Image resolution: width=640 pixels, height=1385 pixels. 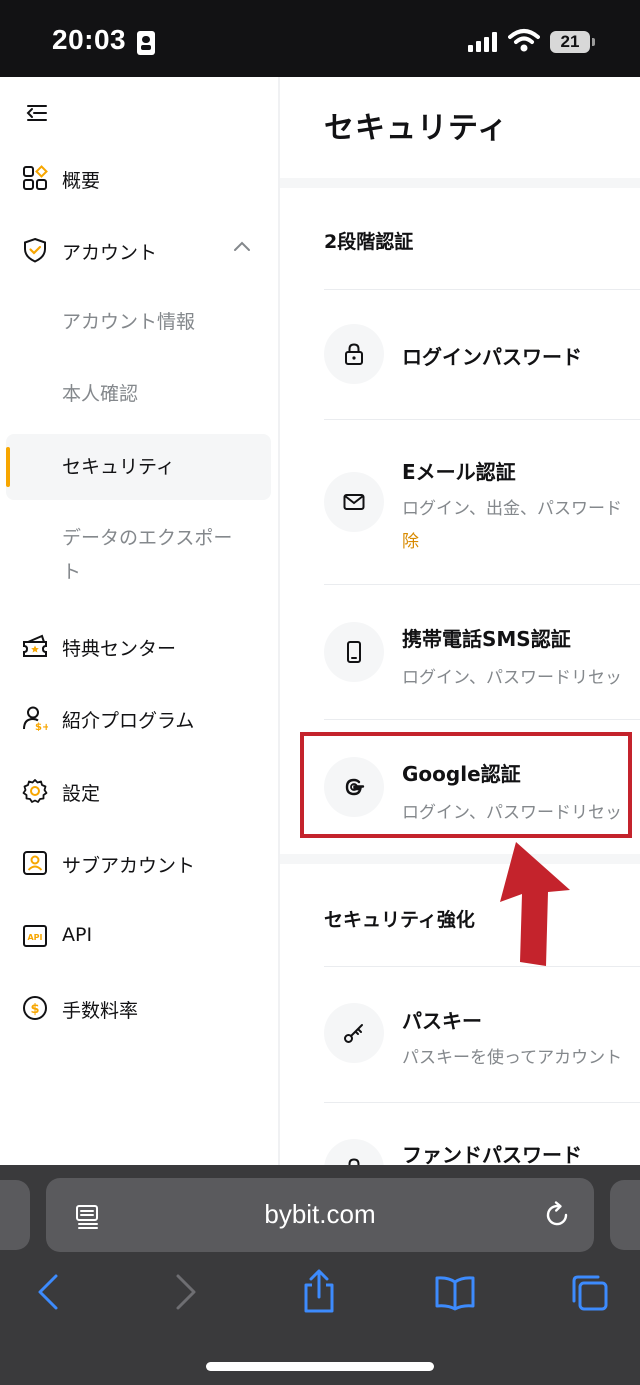 I want to click on id-card-icon, so click(x=35, y=863).